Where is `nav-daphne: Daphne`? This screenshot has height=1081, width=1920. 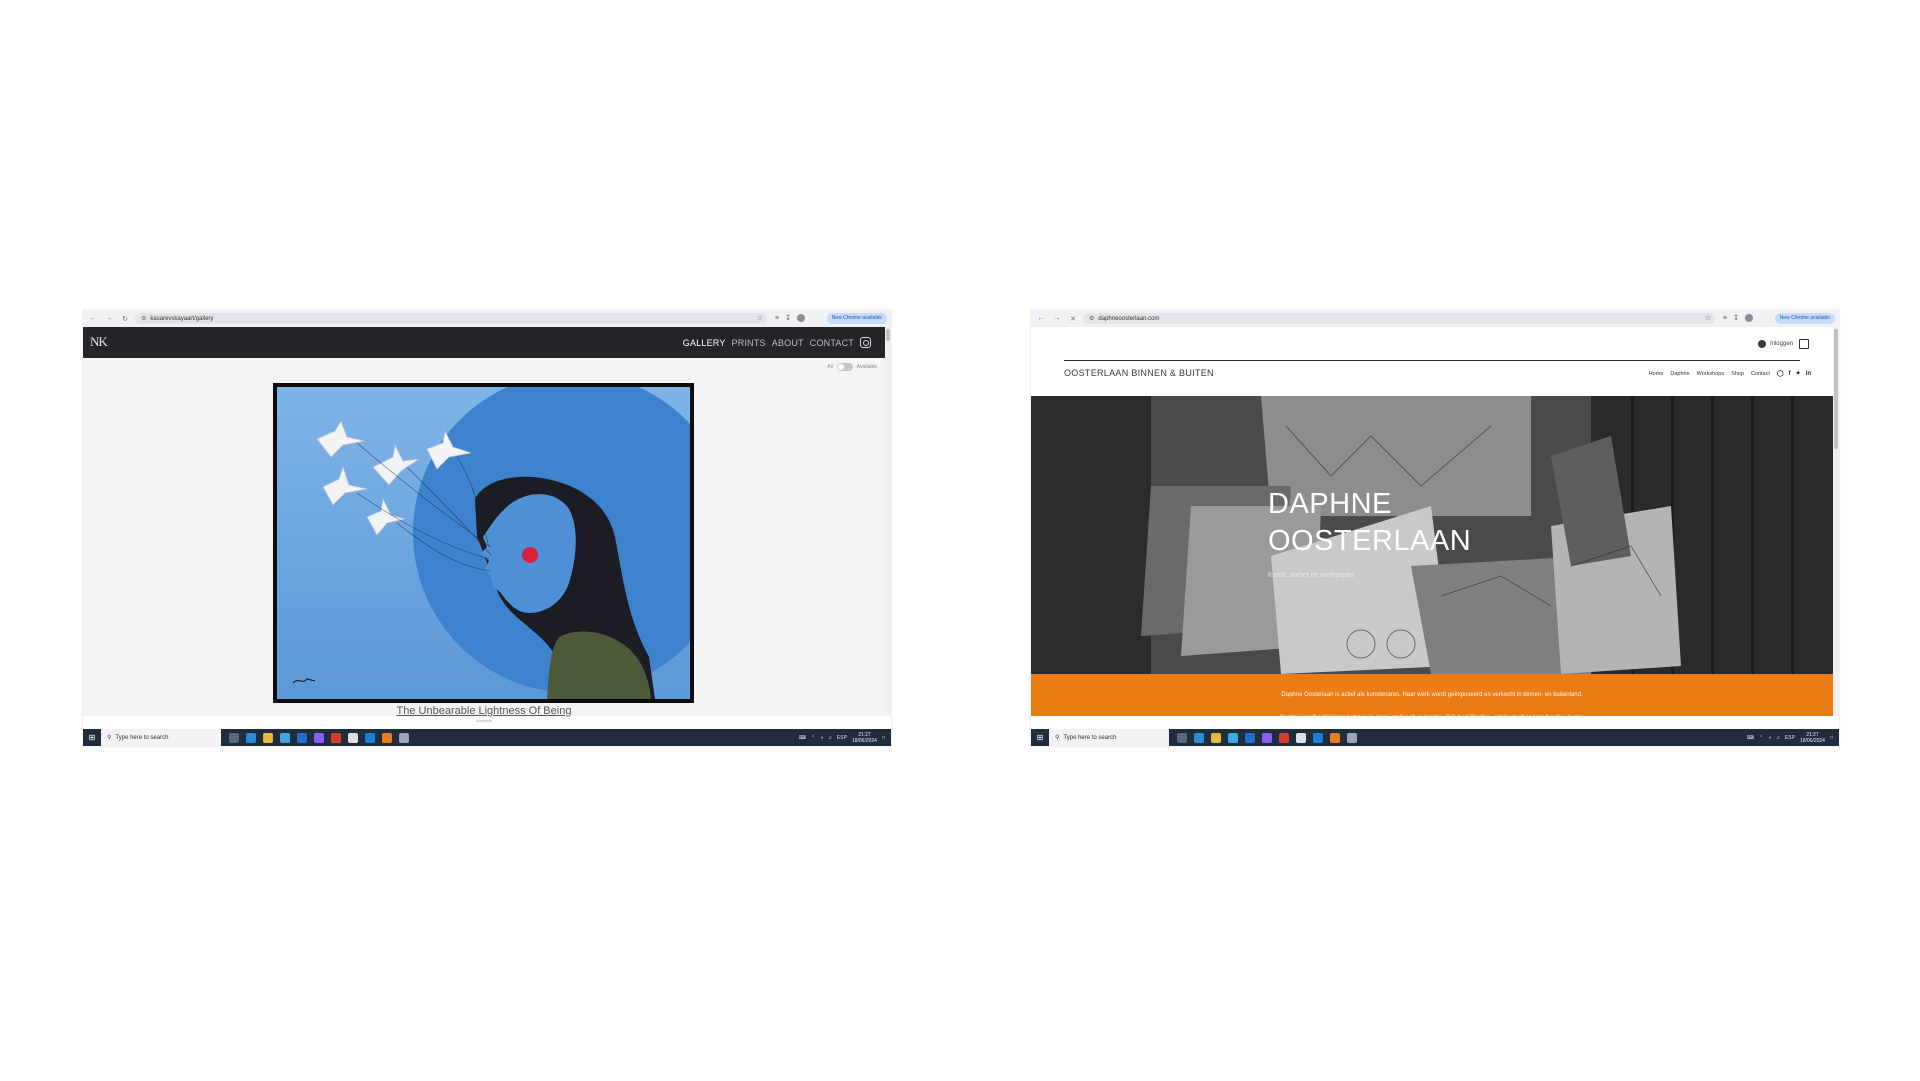
nav-daphne: Daphne is located at coordinates (1679, 374).